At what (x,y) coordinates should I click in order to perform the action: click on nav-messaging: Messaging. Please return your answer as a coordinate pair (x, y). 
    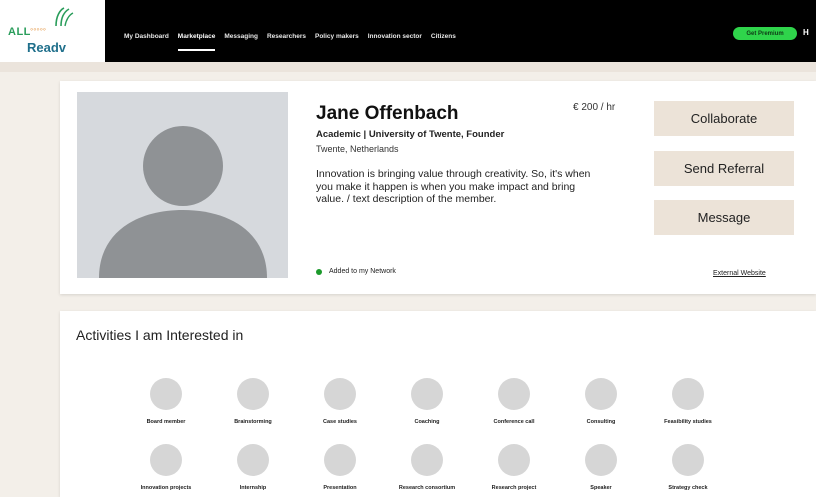
    Looking at the image, I should click on (241, 42).